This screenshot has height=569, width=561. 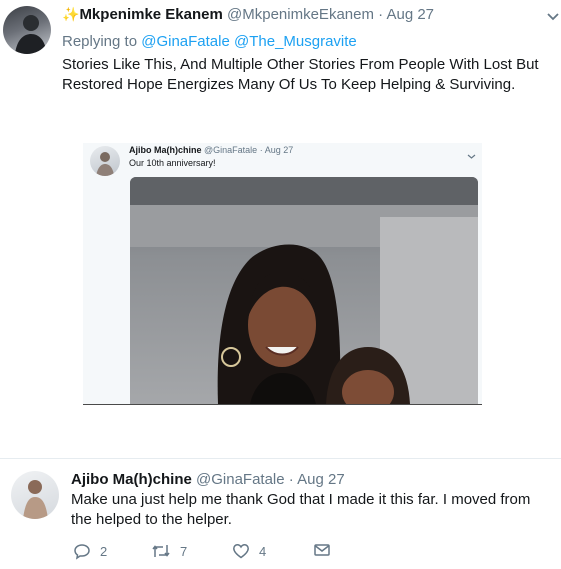 What do you see at coordinates (165, 150) in the screenshot?
I see `embedded-author-name: Ajibo Ma(h)chine` at bounding box center [165, 150].